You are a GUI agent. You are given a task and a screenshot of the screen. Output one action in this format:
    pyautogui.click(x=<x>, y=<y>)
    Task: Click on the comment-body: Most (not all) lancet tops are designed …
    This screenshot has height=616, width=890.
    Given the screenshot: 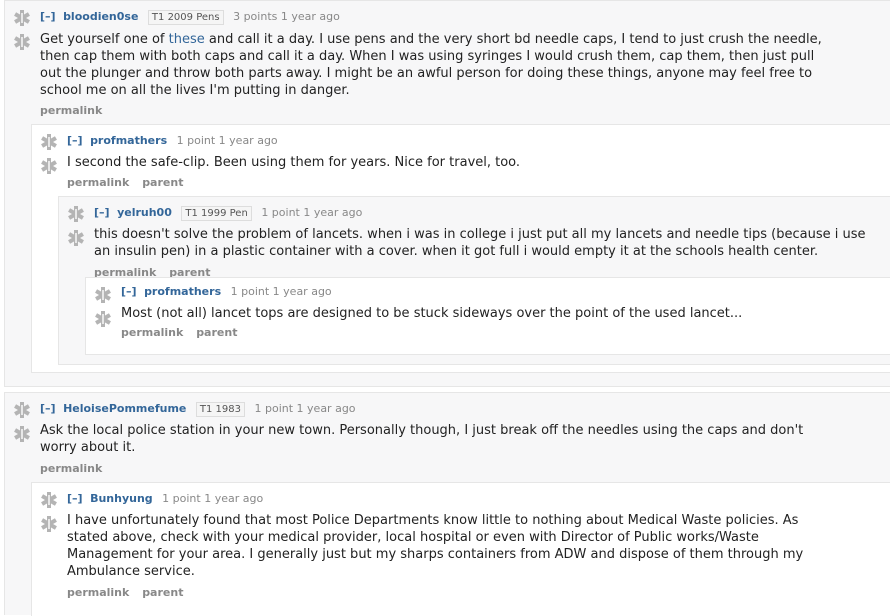 What is the action you would take?
    pyautogui.click(x=432, y=313)
    